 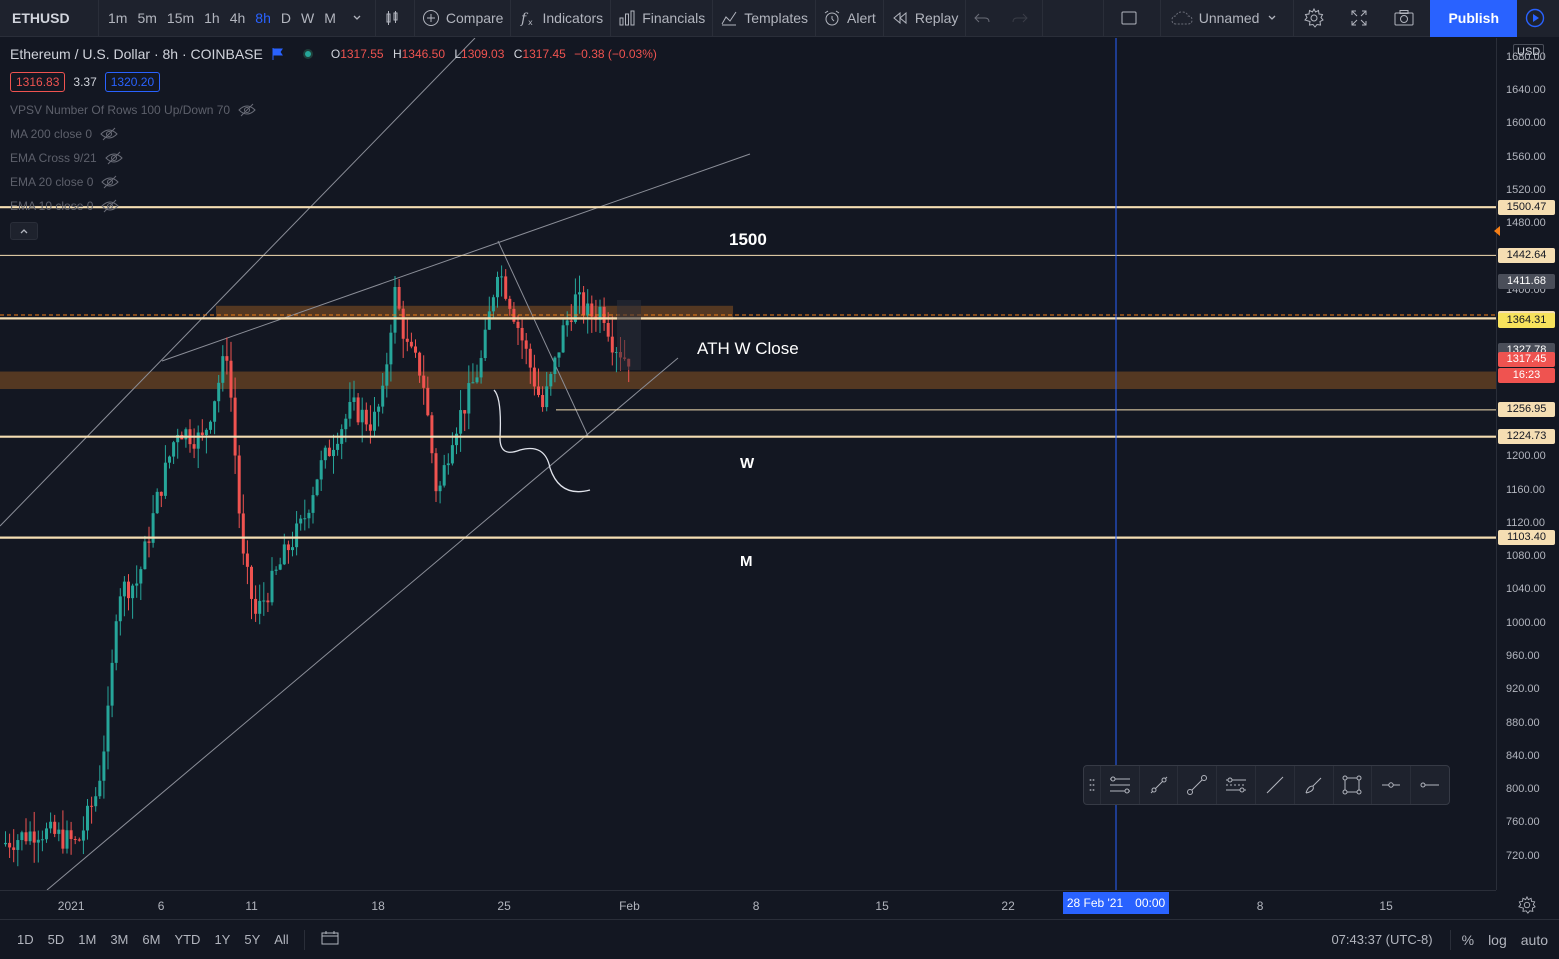 What do you see at coordinates (985, 18) in the screenshot?
I see `undo-button` at bounding box center [985, 18].